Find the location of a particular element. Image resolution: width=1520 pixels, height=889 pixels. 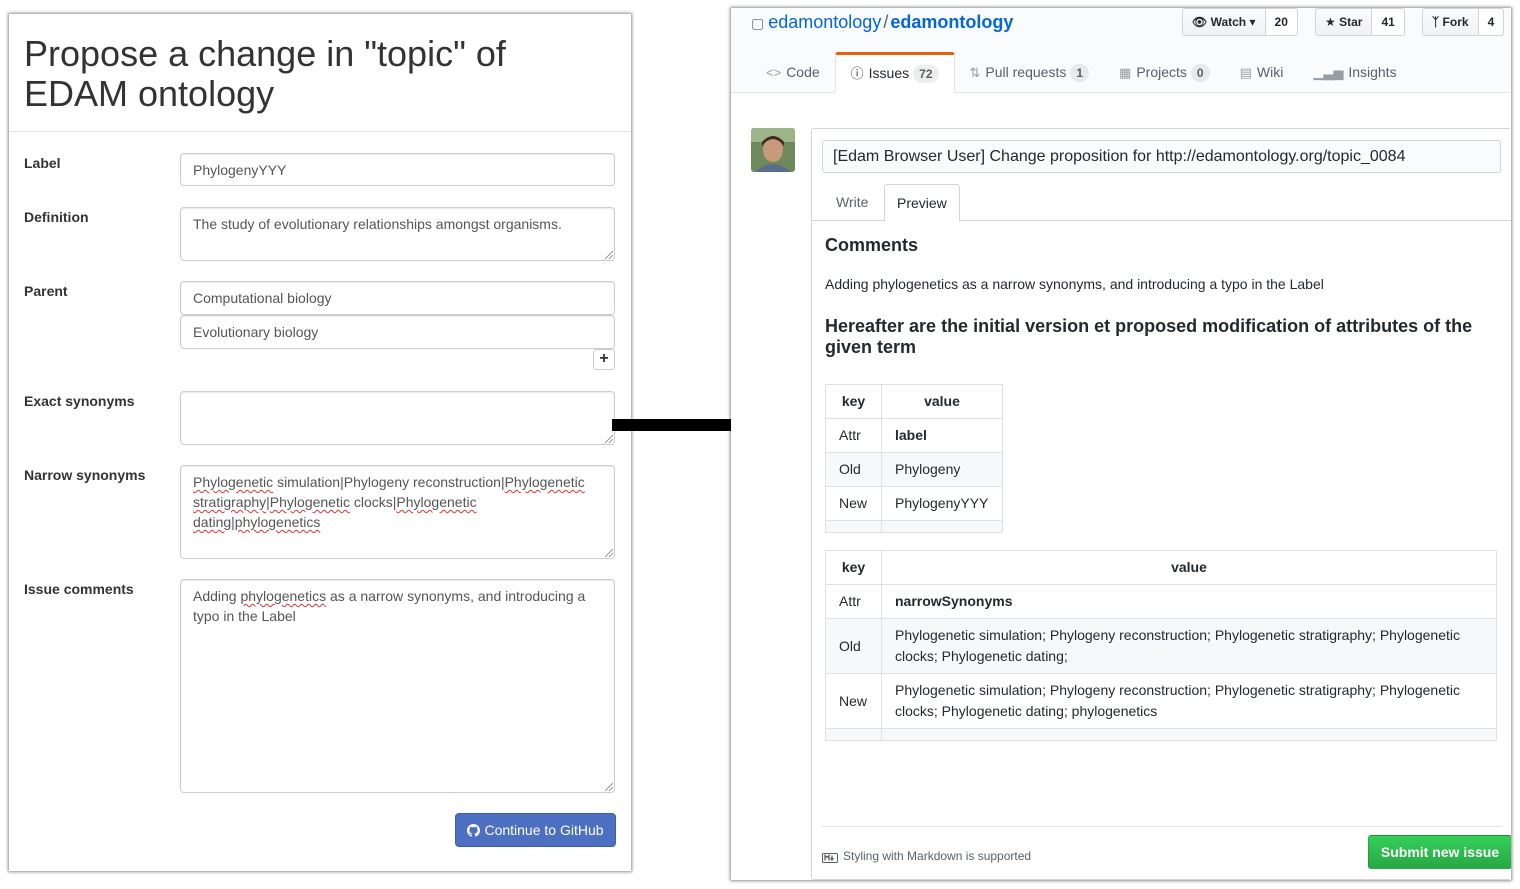

continue-to-github-button: Continue to GitHub is located at coordinates (535, 830).